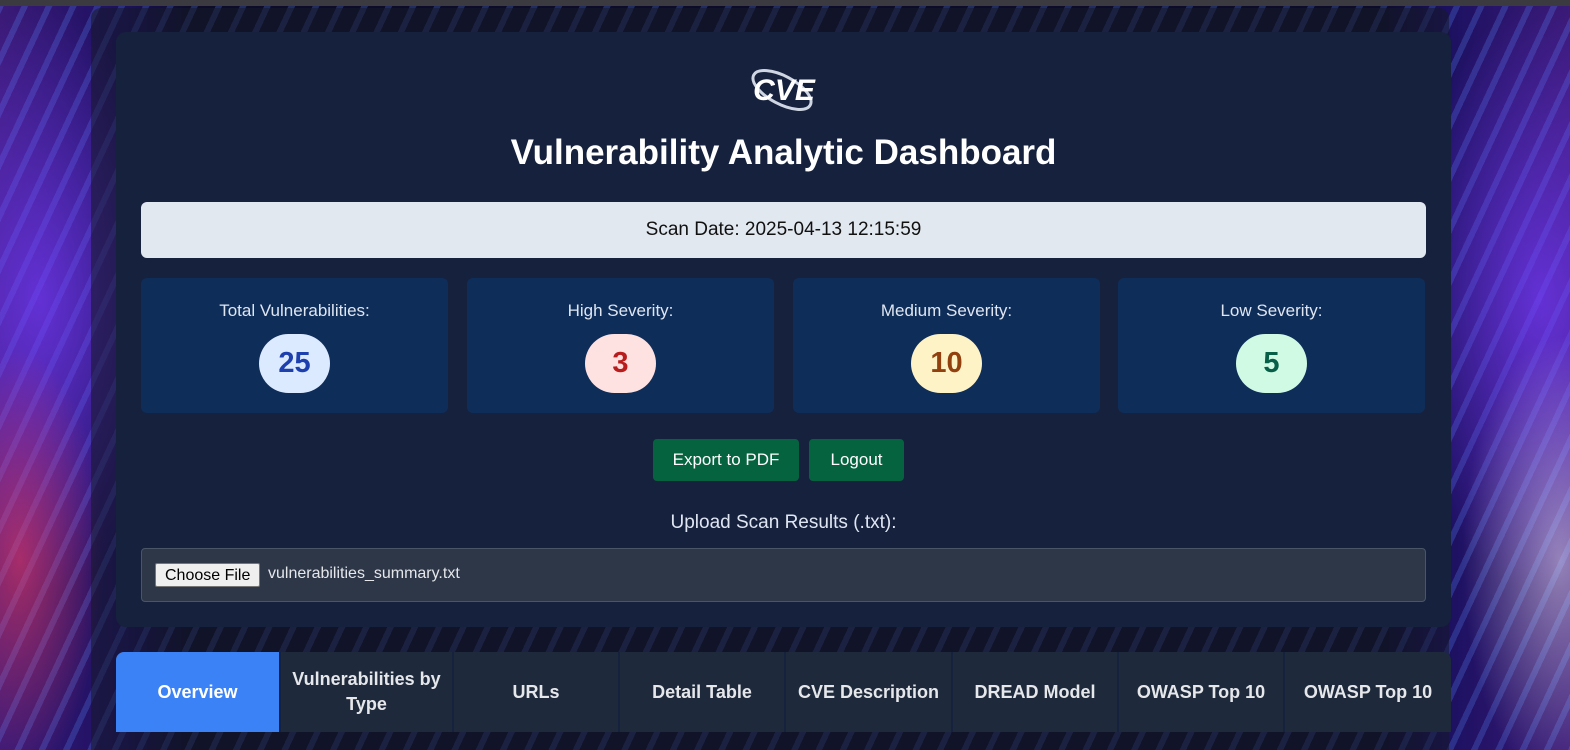 The image size is (1570, 750). What do you see at coordinates (783, 152) in the screenshot?
I see `page-title: Vulnerability Analytic Dashboard` at bounding box center [783, 152].